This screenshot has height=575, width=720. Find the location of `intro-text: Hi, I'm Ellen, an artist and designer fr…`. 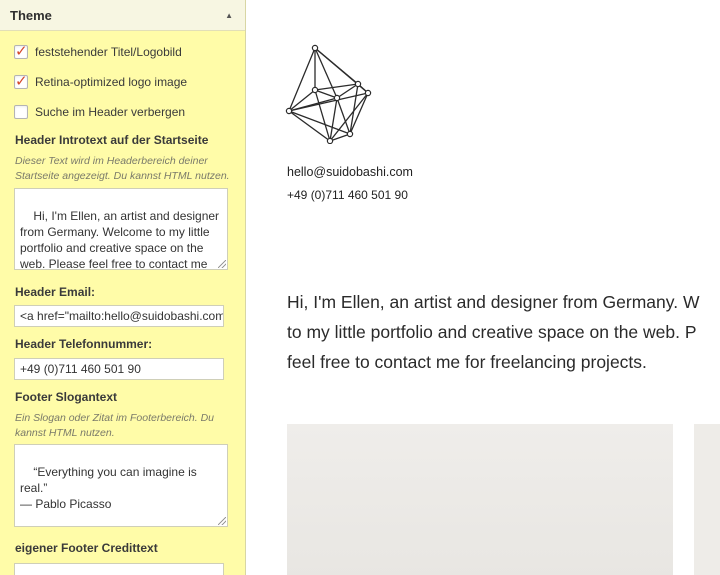

intro-text: Hi, I'm Ellen, an artist and designer fr… is located at coordinates (503, 332).